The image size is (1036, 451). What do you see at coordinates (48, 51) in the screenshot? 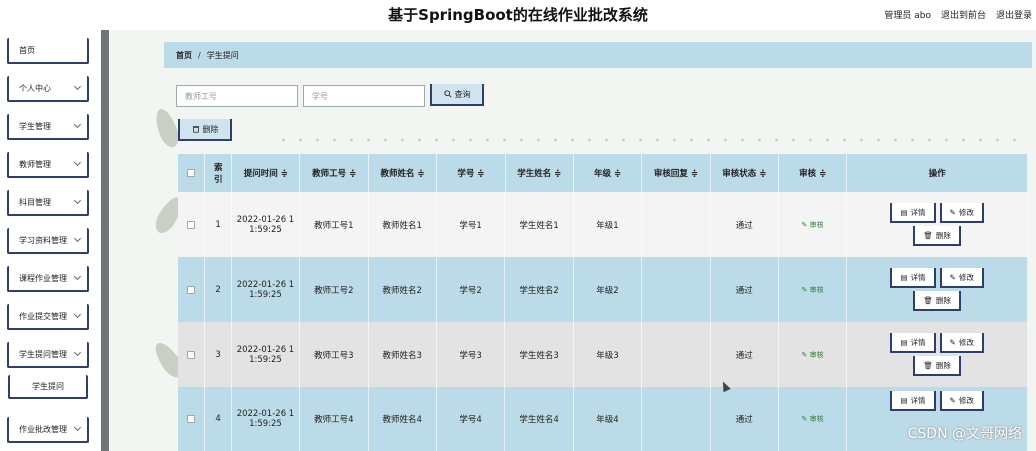
I see `sidebar-item-home: 首页` at bounding box center [48, 51].